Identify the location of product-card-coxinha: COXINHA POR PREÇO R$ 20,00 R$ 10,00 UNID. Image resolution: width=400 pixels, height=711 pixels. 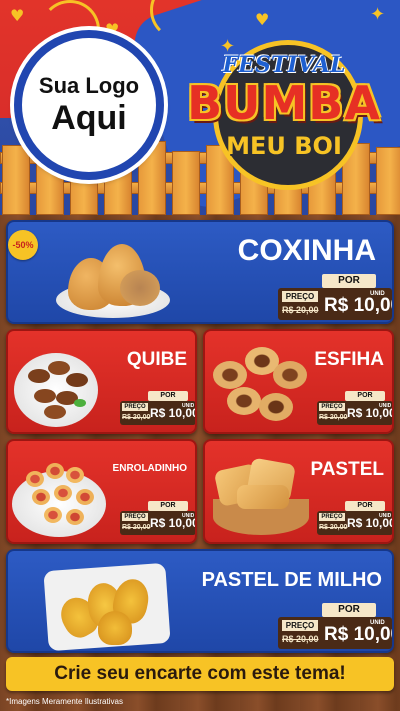
(200, 272).